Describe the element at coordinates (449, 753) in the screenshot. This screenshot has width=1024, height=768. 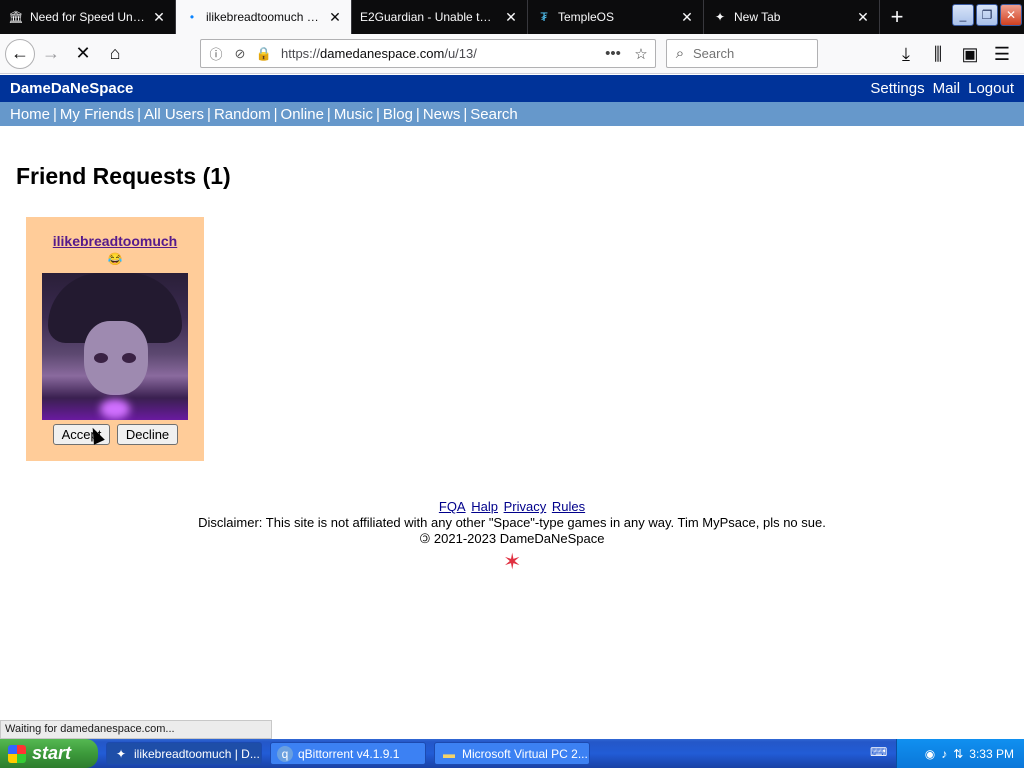
I see `folder-icon: ▬` at that location.